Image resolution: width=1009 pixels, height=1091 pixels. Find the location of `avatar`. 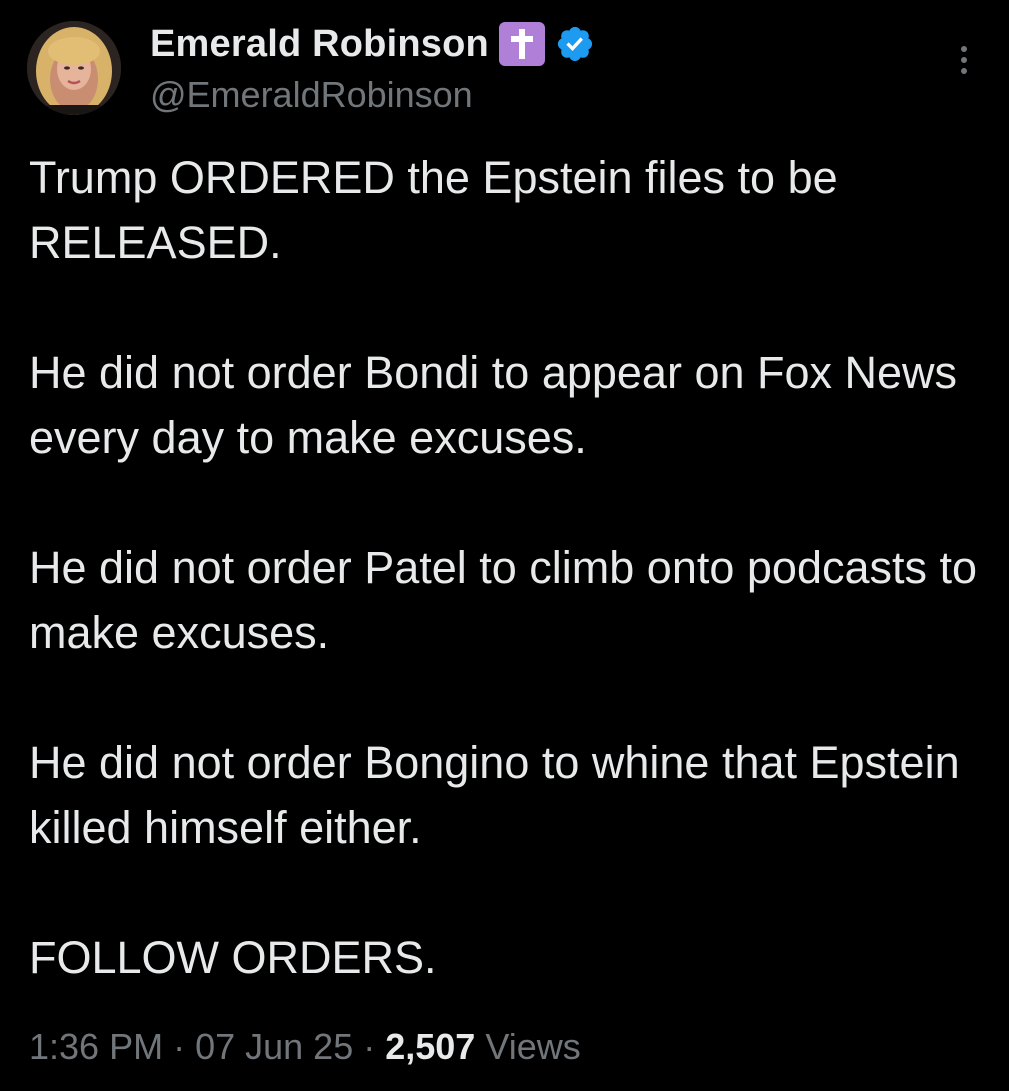

avatar is located at coordinates (74, 68).